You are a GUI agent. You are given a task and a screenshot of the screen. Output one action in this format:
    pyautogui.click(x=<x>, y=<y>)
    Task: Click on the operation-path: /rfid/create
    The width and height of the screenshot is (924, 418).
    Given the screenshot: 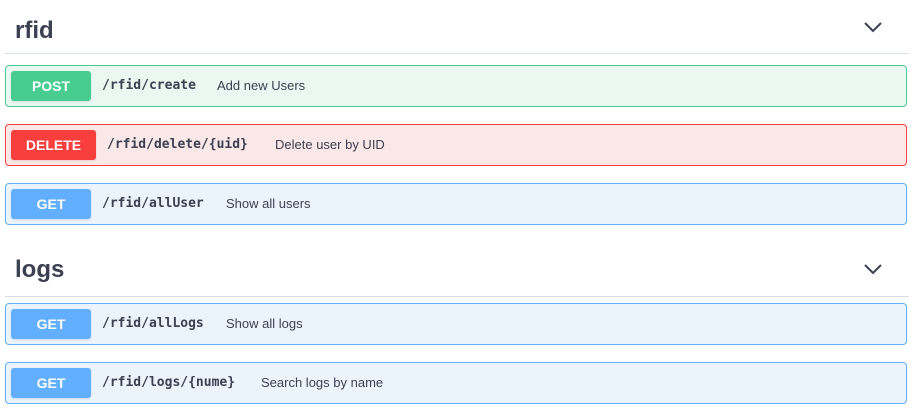 What is the action you would take?
    pyautogui.click(x=149, y=85)
    